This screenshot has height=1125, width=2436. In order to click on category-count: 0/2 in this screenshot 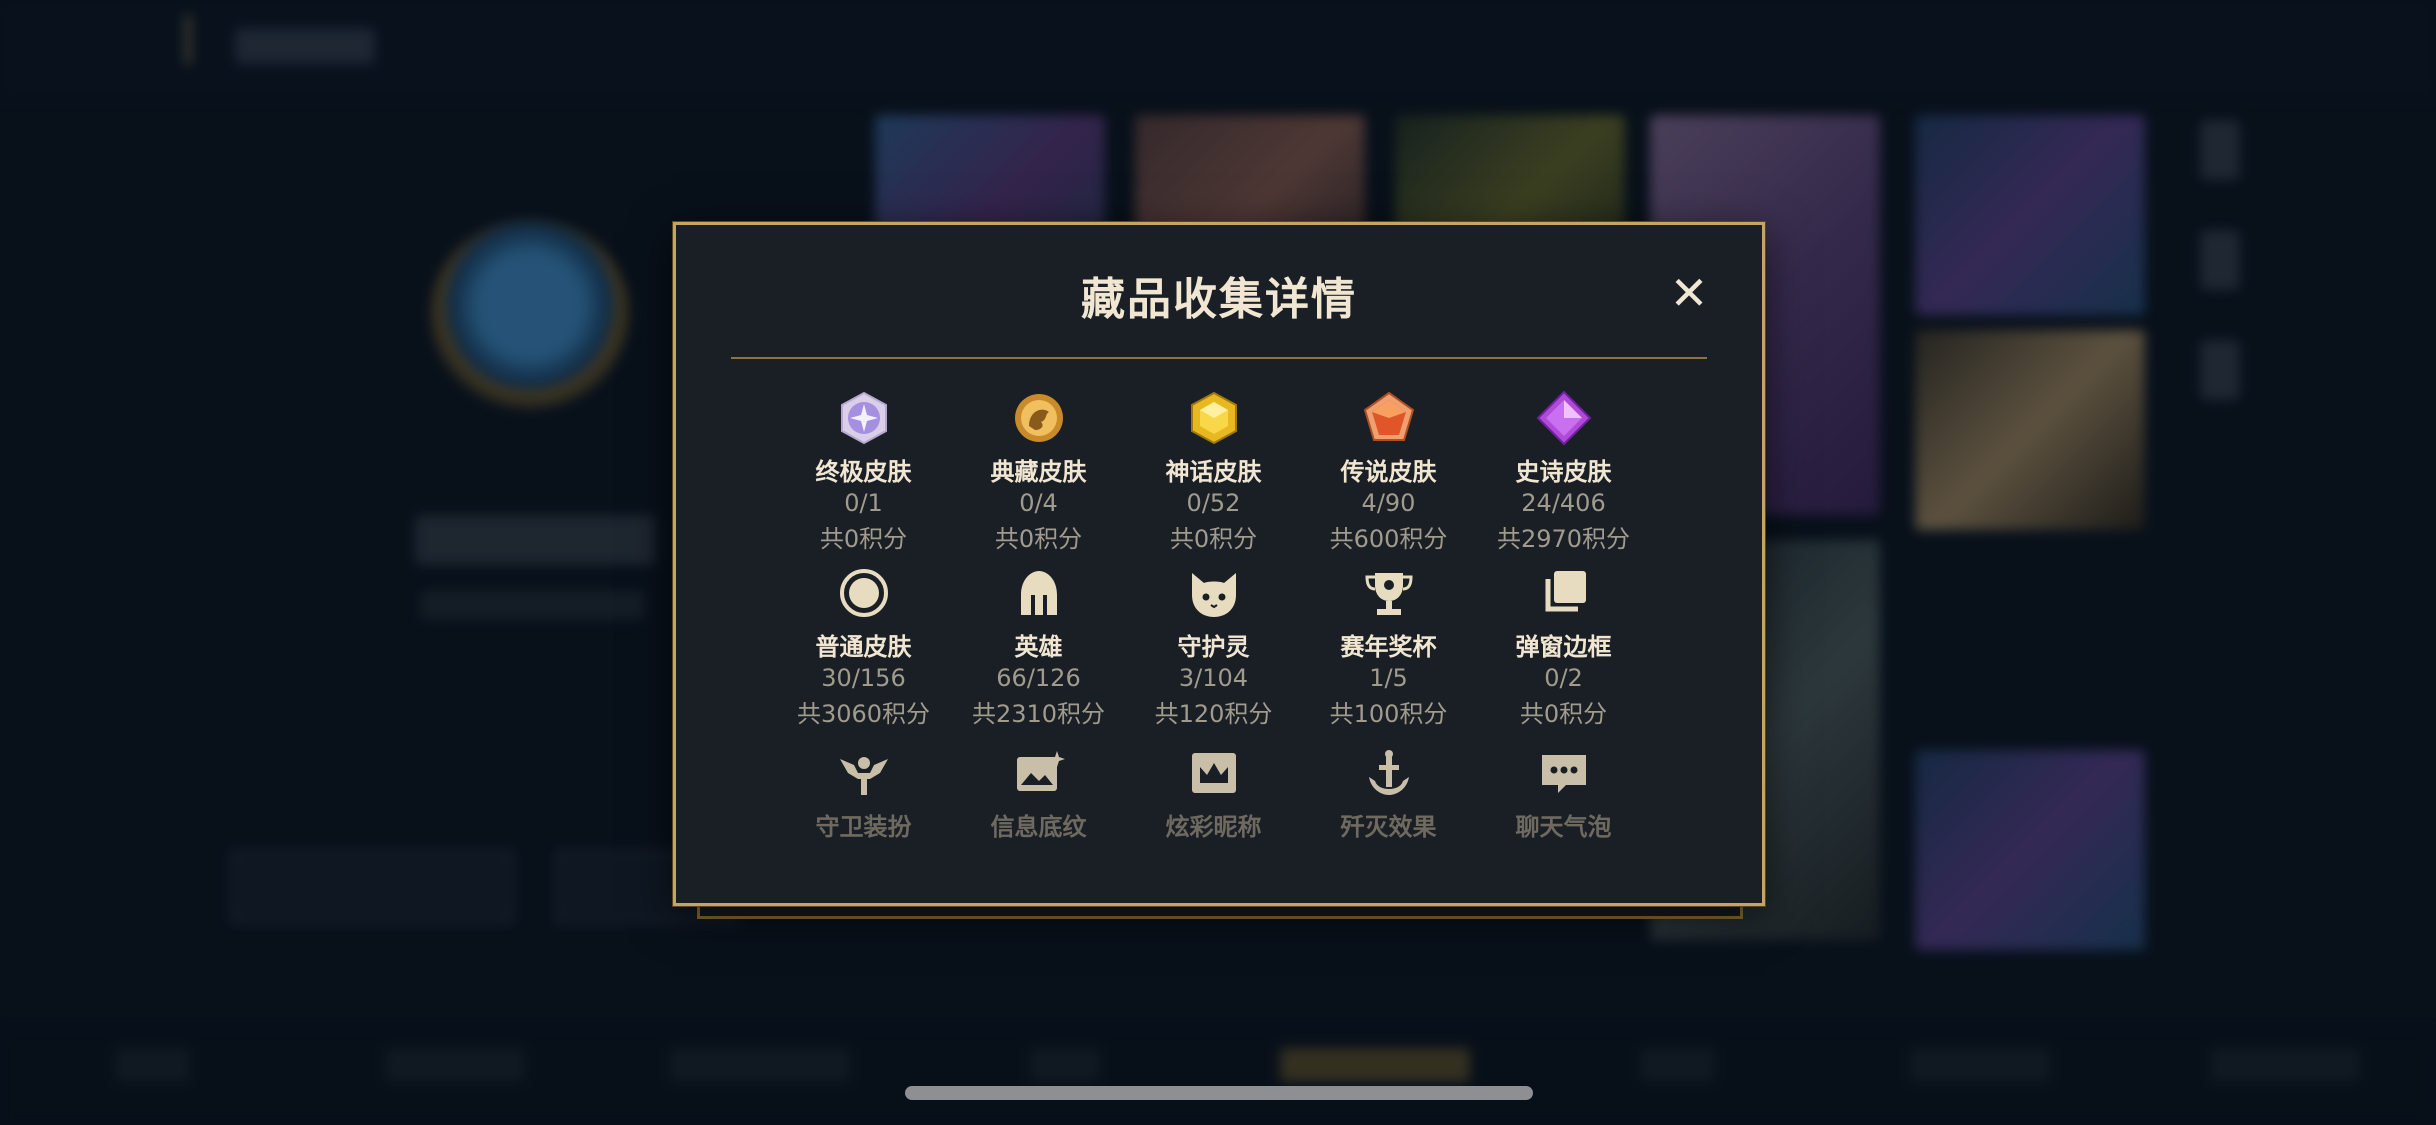, I will do `click(1563, 678)`.